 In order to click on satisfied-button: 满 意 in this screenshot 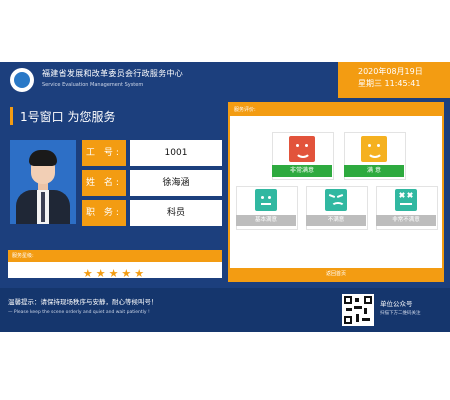, I will do `click(375, 156)`.